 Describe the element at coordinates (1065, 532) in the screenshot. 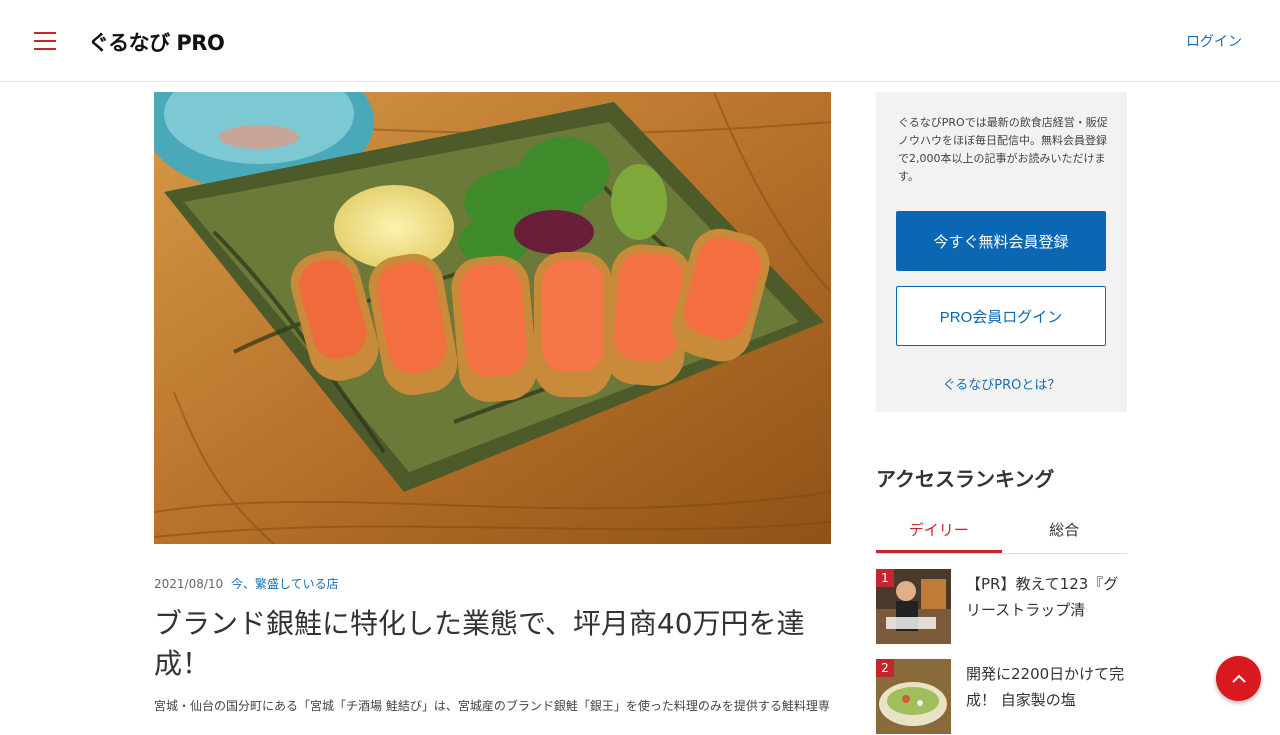

I see `tab-overall: 総合` at that location.